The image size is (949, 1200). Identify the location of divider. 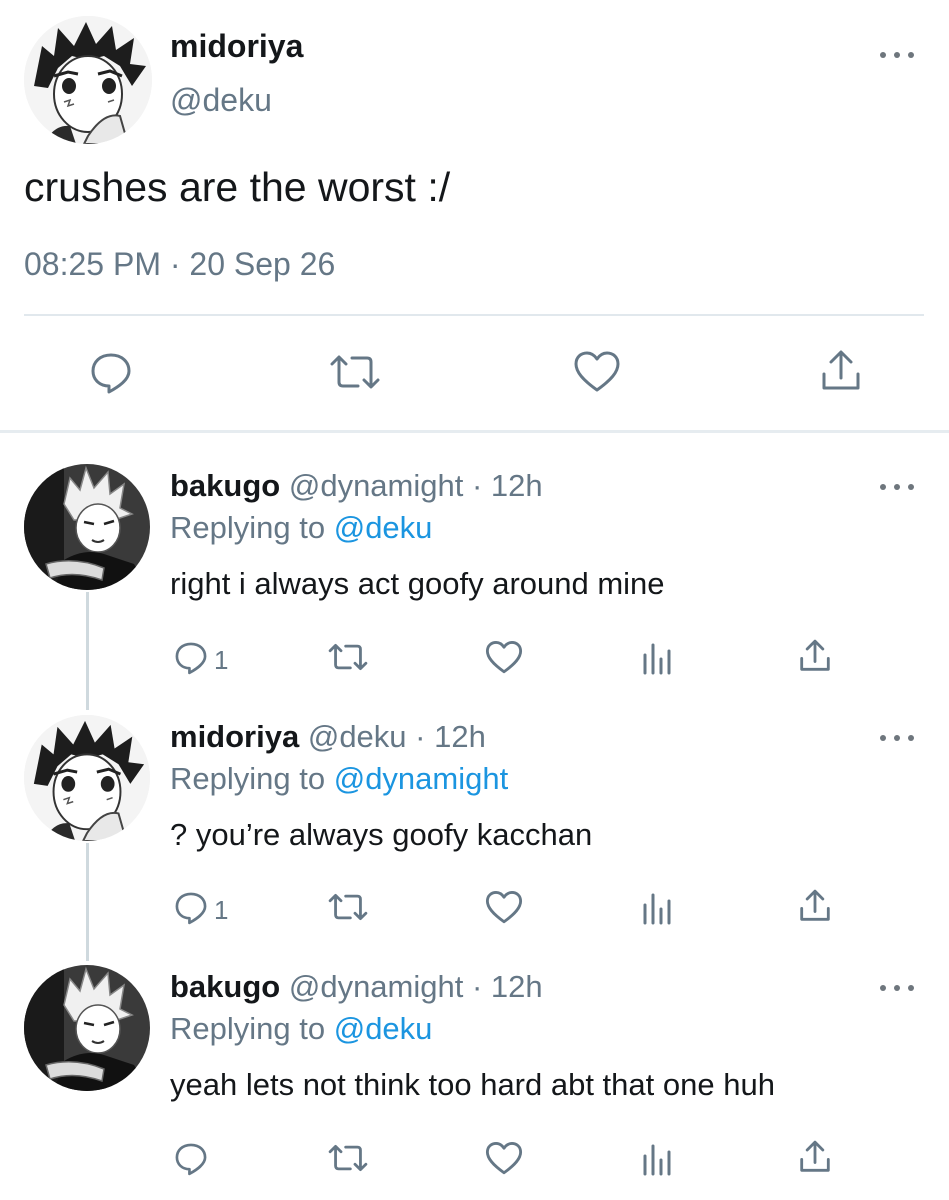
(474, 315).